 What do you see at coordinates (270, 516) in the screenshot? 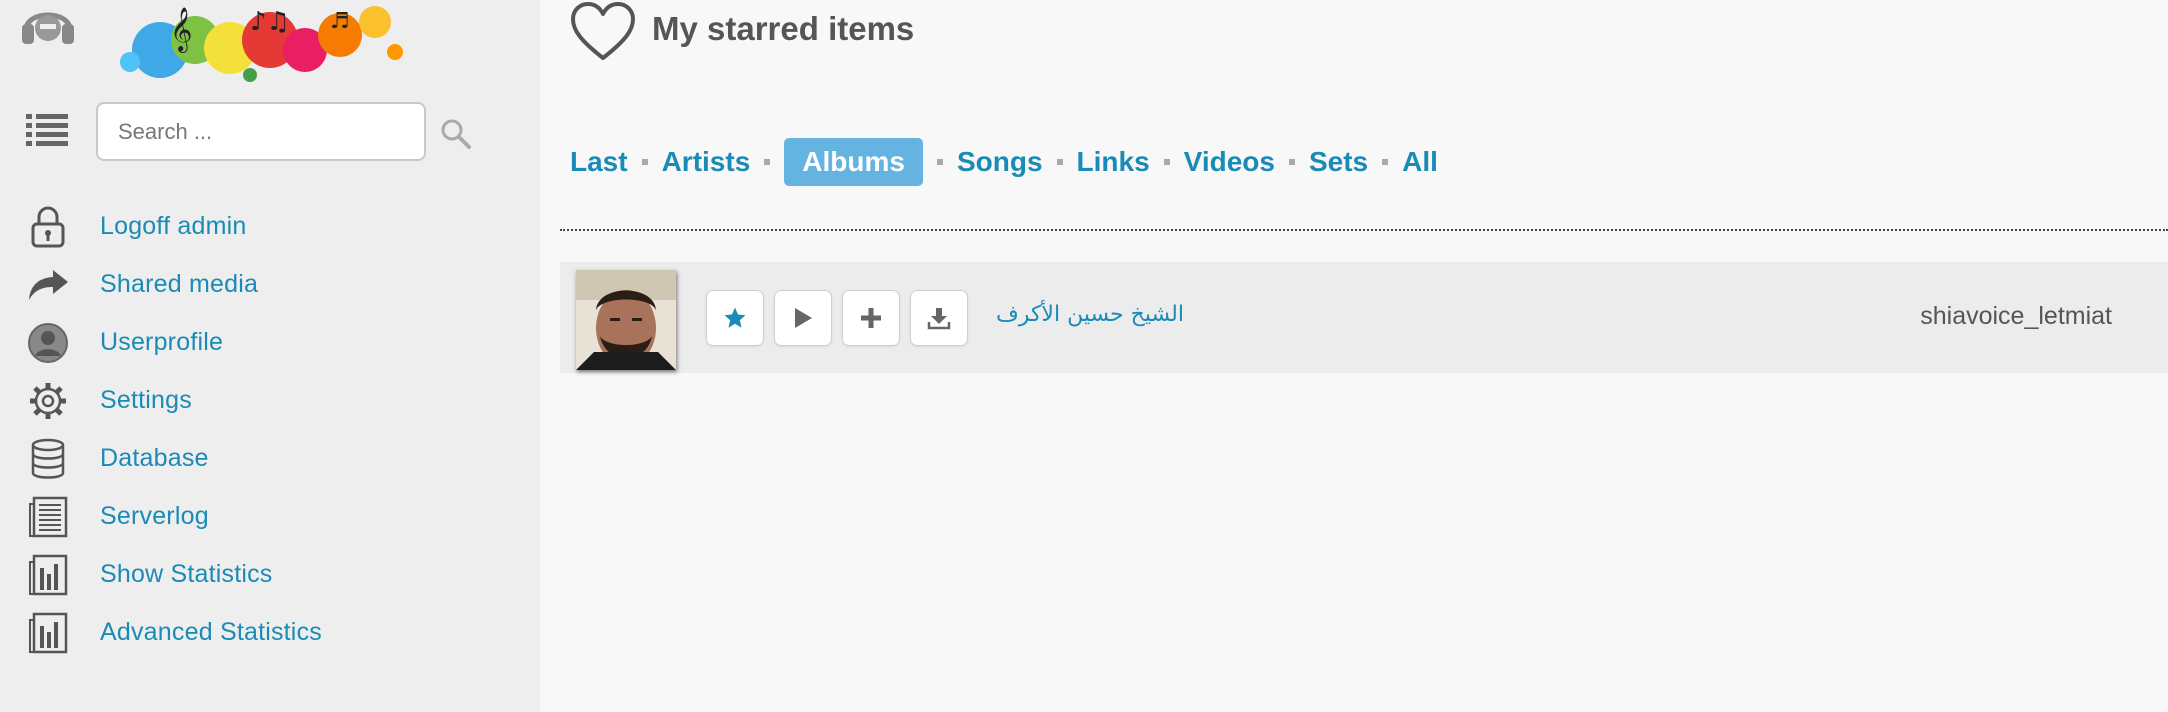
I see `sidebar-item-serverlog: Serverlog` at bounding box center [270, 516].